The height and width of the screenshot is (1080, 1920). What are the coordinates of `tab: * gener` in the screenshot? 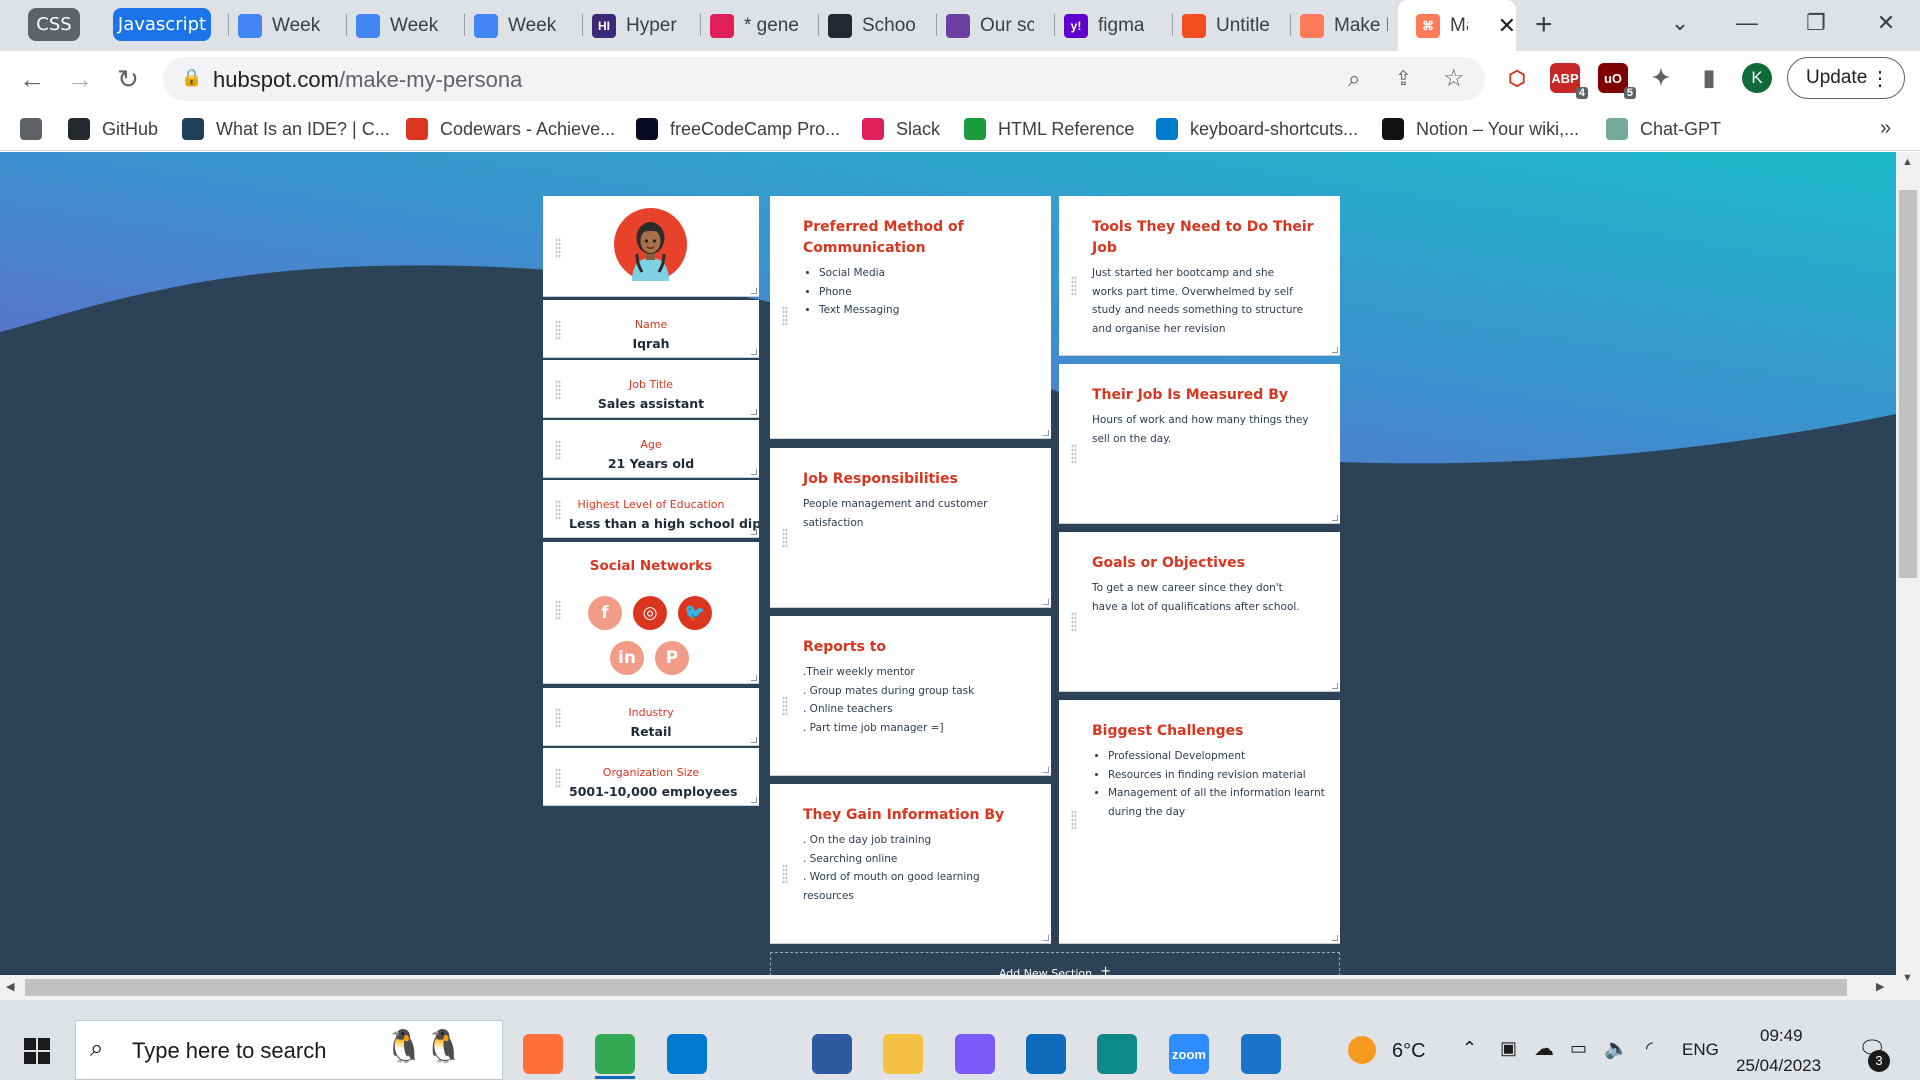 It's located at (754, 25).